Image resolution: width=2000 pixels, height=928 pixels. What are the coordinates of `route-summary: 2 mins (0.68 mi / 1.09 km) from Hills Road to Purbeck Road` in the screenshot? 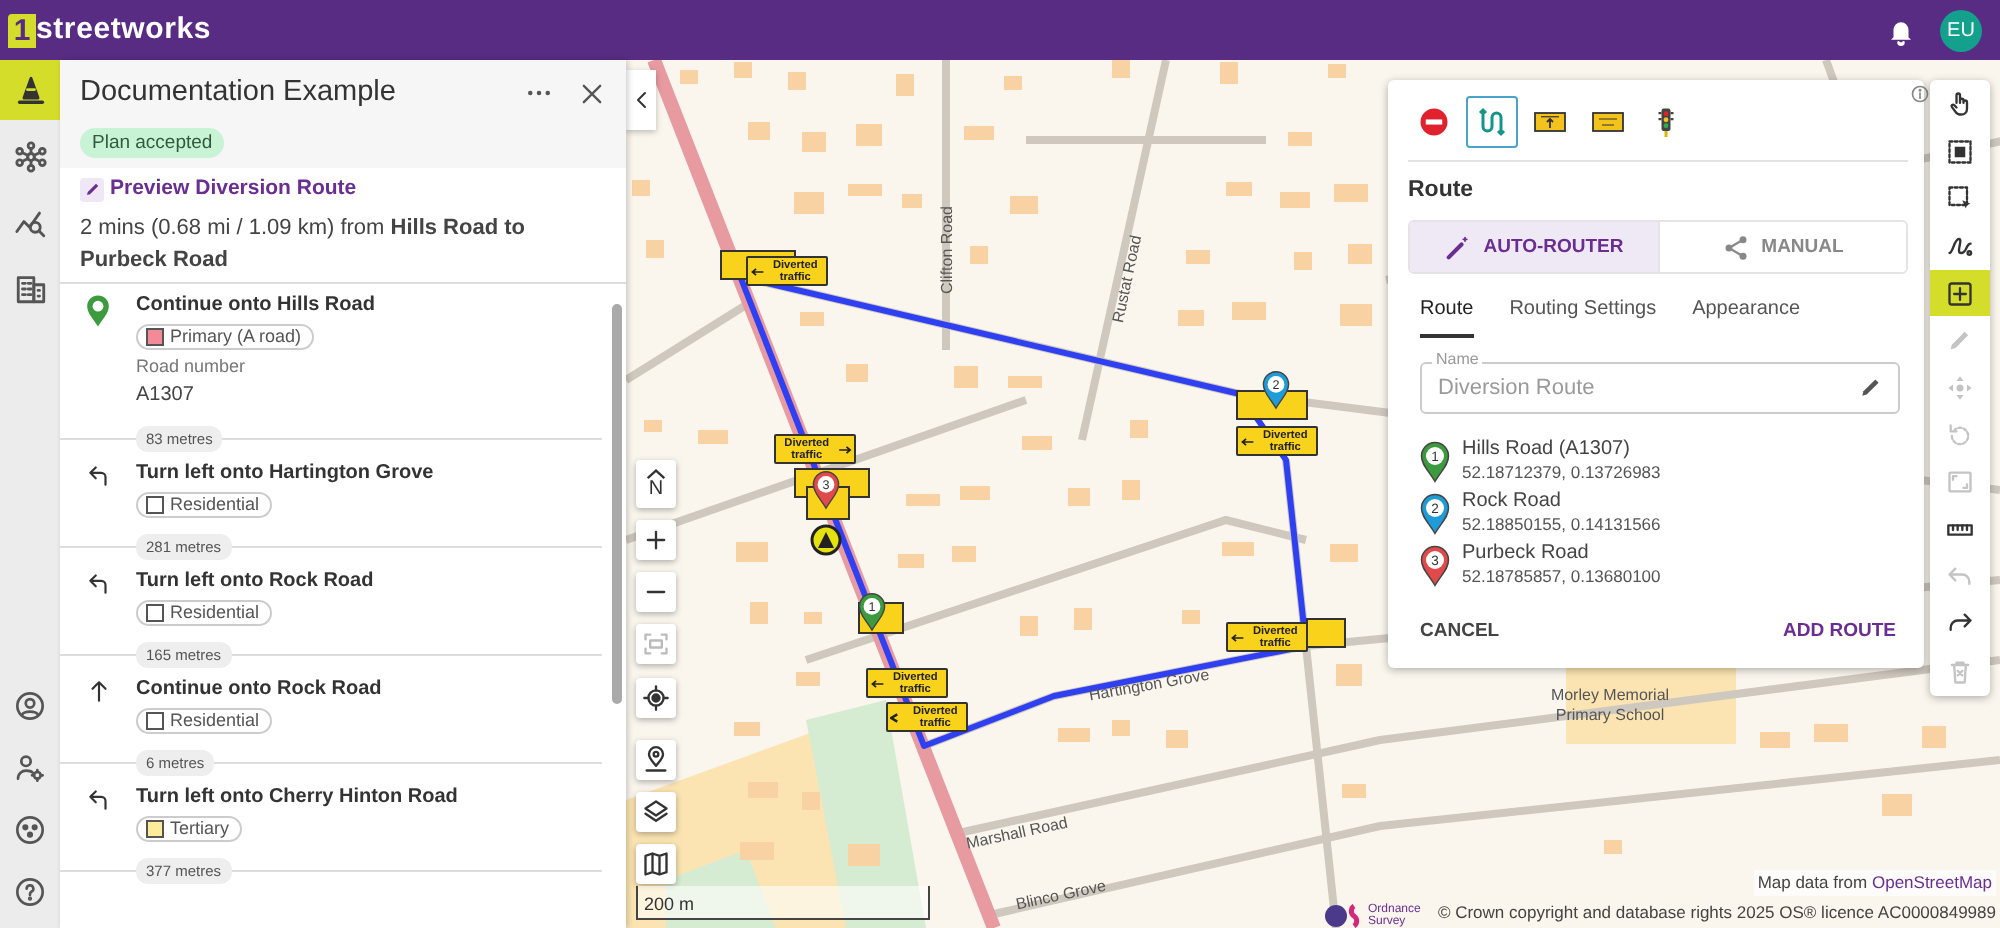 It's located at (303, 244).